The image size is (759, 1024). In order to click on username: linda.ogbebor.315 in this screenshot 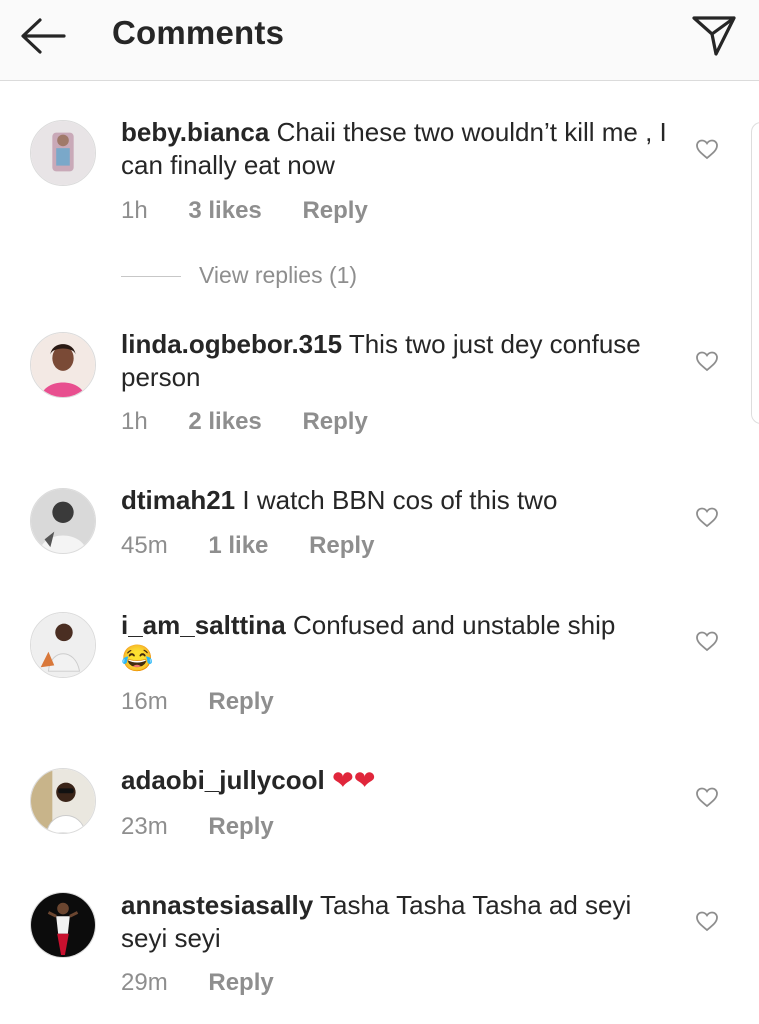, I will do `click(231, 344)`.